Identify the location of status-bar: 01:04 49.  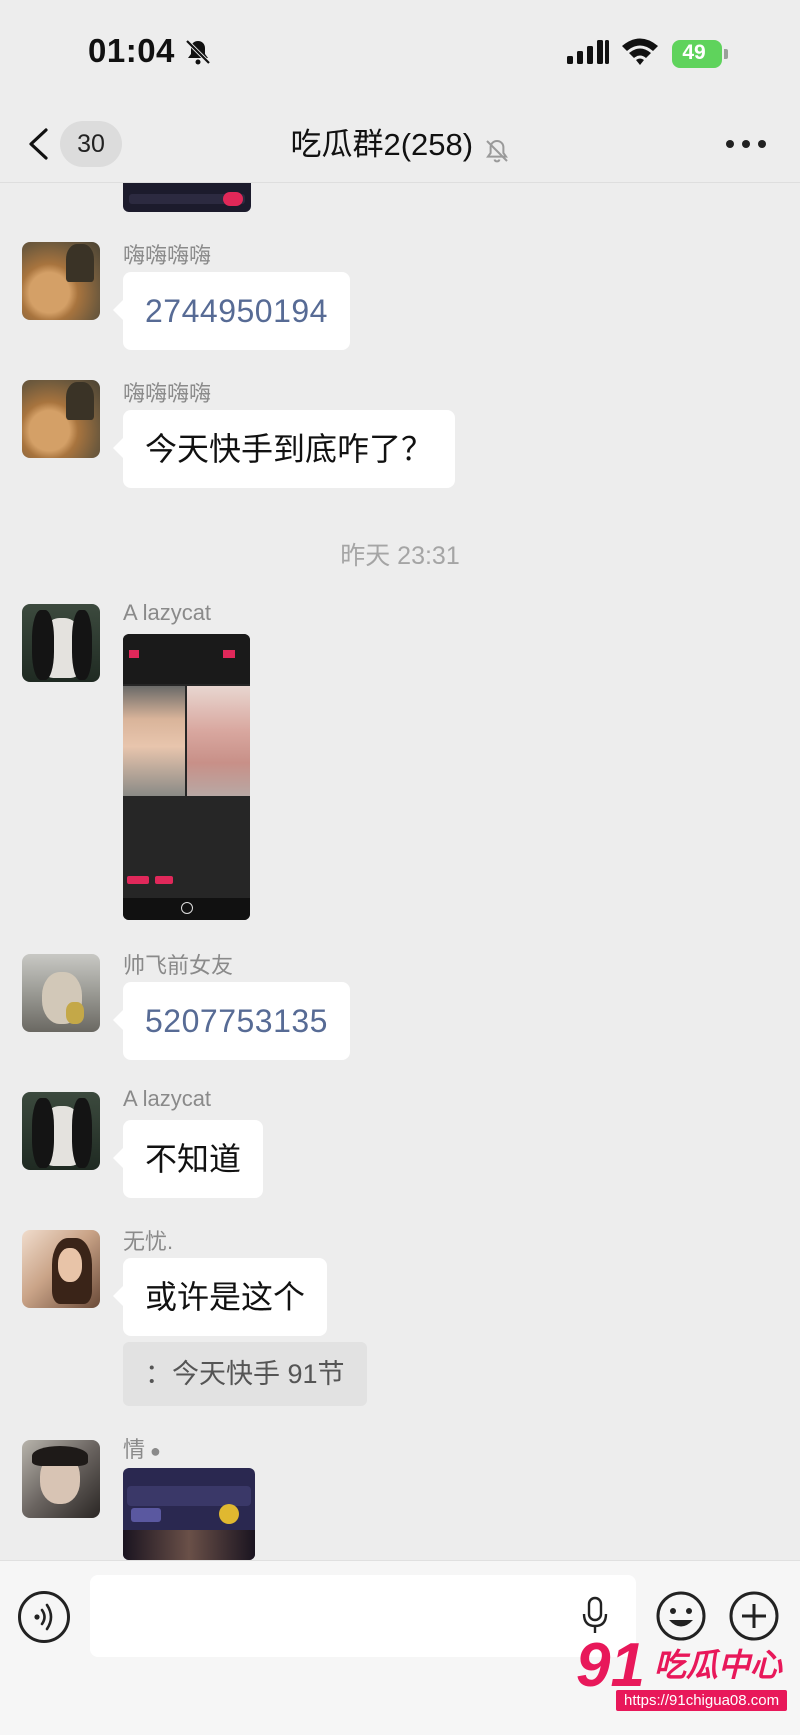
(400, 52).